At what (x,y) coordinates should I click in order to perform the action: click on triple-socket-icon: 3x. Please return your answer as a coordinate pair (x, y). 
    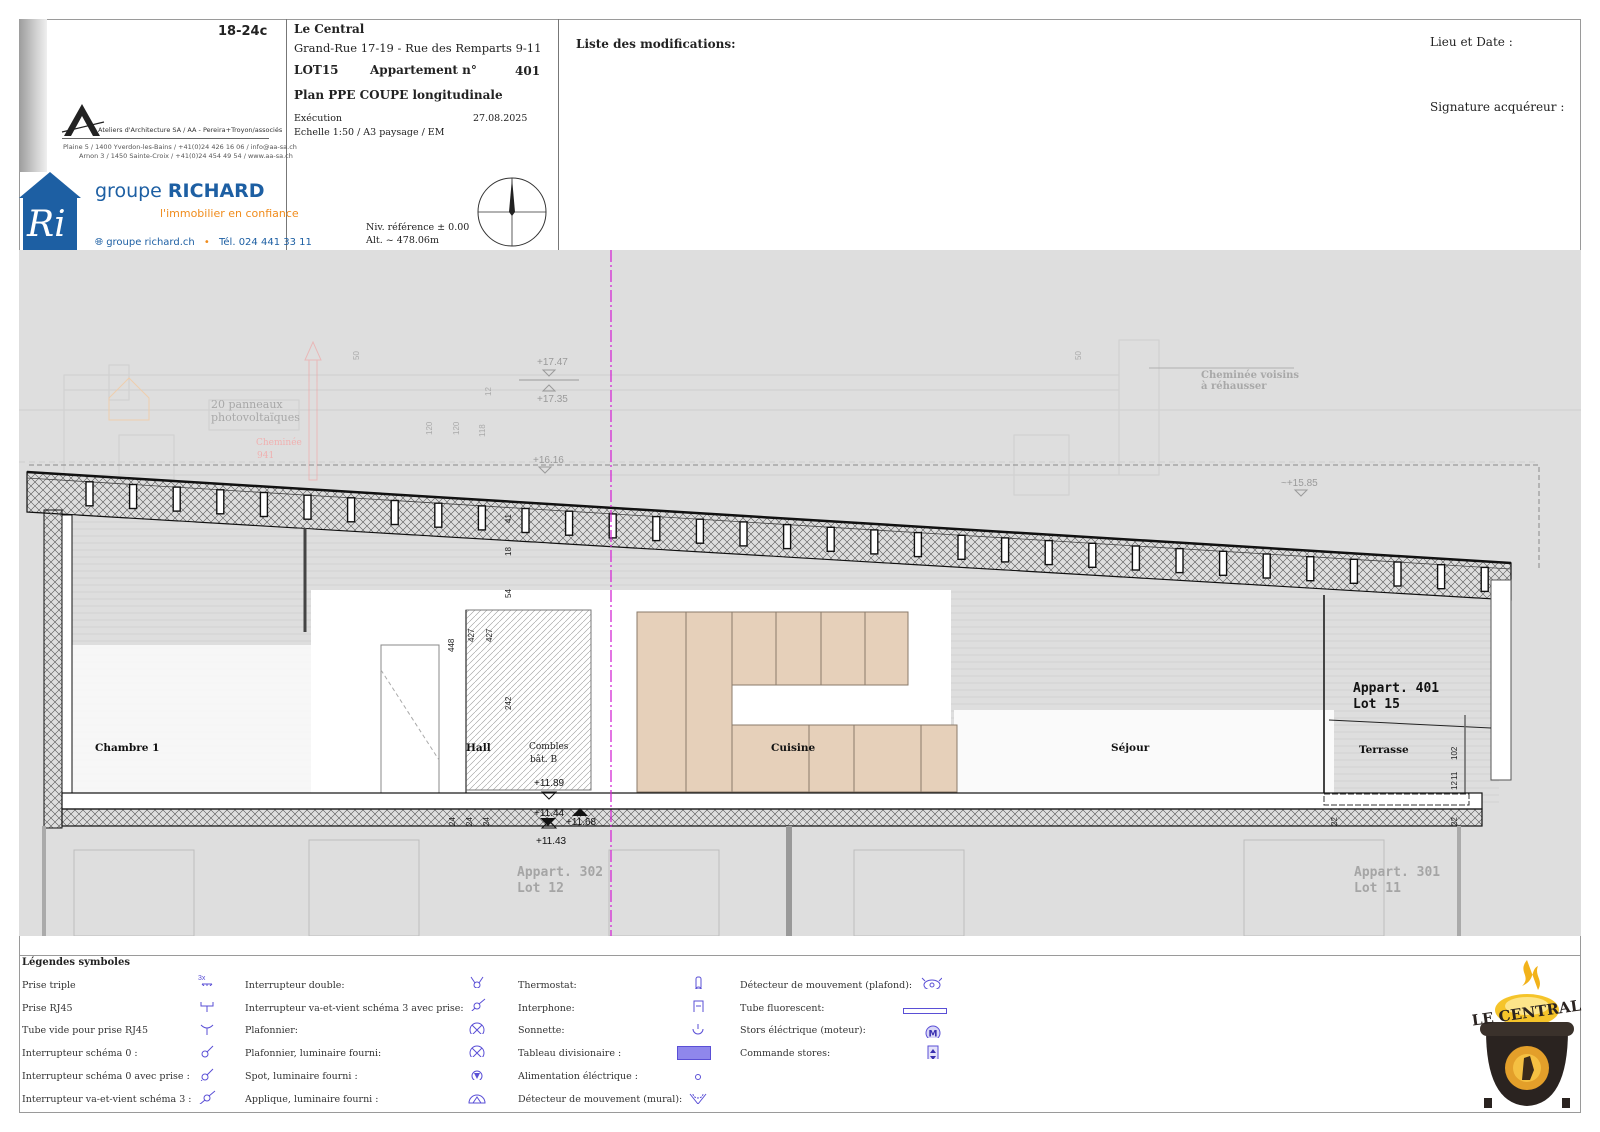
    Looking at the image, I should click on (205, 980).